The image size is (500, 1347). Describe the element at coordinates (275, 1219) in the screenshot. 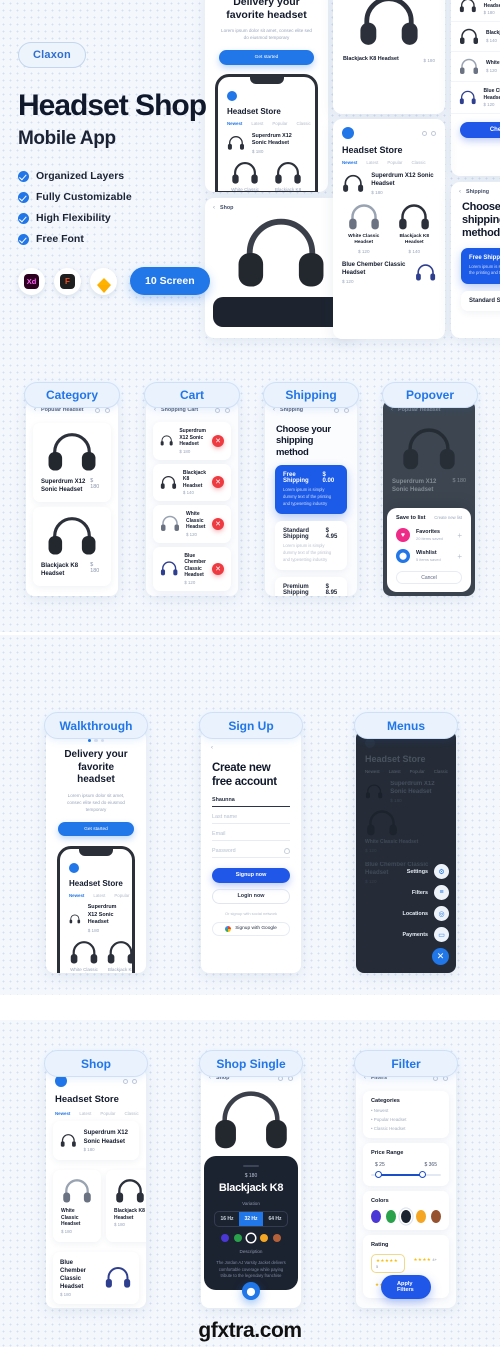

I see `variation-64hz: 64 Hz` at that location.